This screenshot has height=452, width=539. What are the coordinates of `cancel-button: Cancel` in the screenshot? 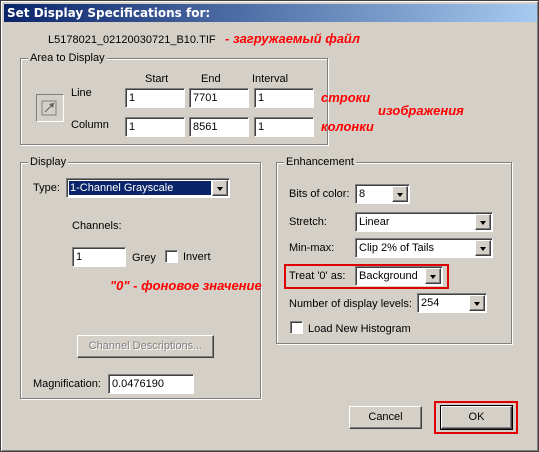 It's located at (385, 417).